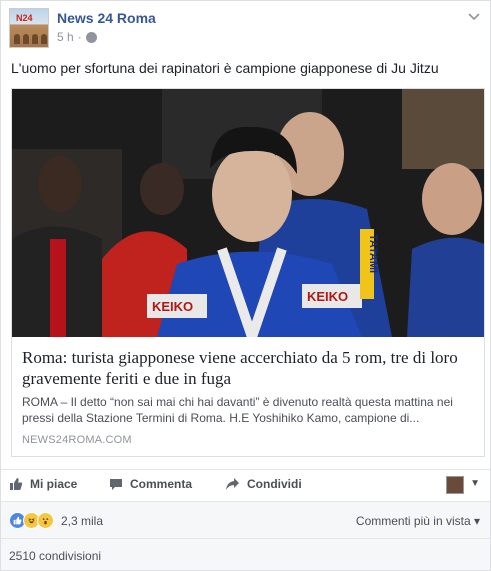 The width and height of the screenshot is (491, 571). What do you see at coordinates (55, 556) in the screenshot?
I see `share-count: 2510 condivisioni` at bounding box center [55, 556].